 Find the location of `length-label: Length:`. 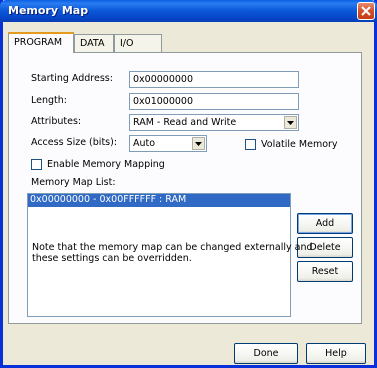

length-label: Length: is located at coordinates (49, 100).